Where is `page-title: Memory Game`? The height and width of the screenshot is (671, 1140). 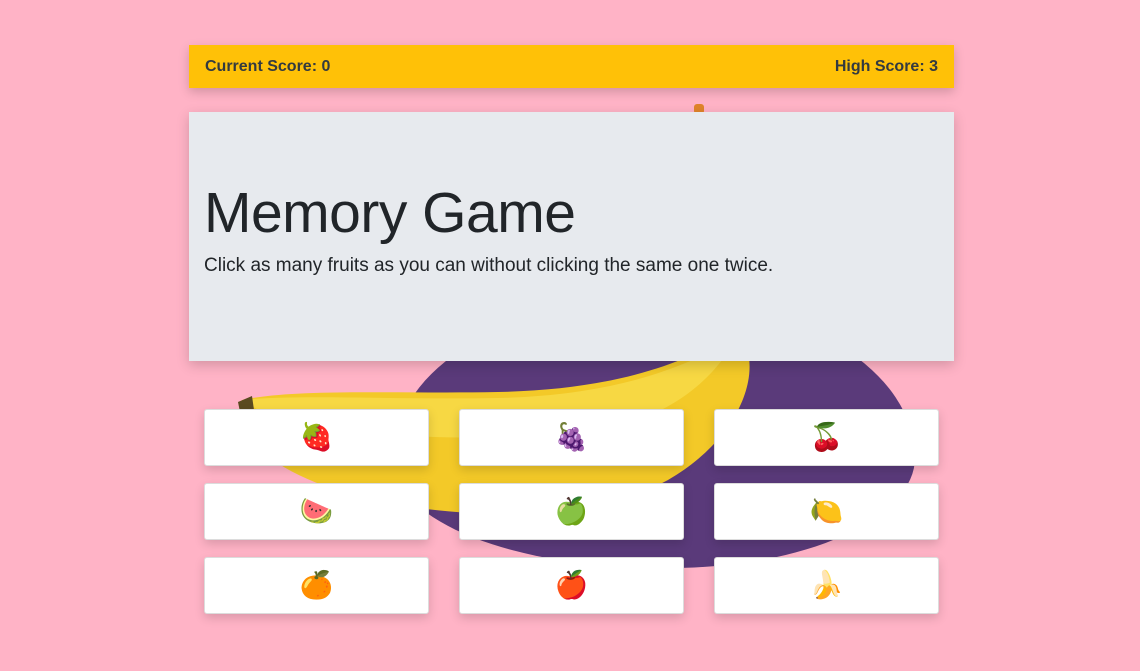 page-title: Memory Game is located at coordinates (390, 213).